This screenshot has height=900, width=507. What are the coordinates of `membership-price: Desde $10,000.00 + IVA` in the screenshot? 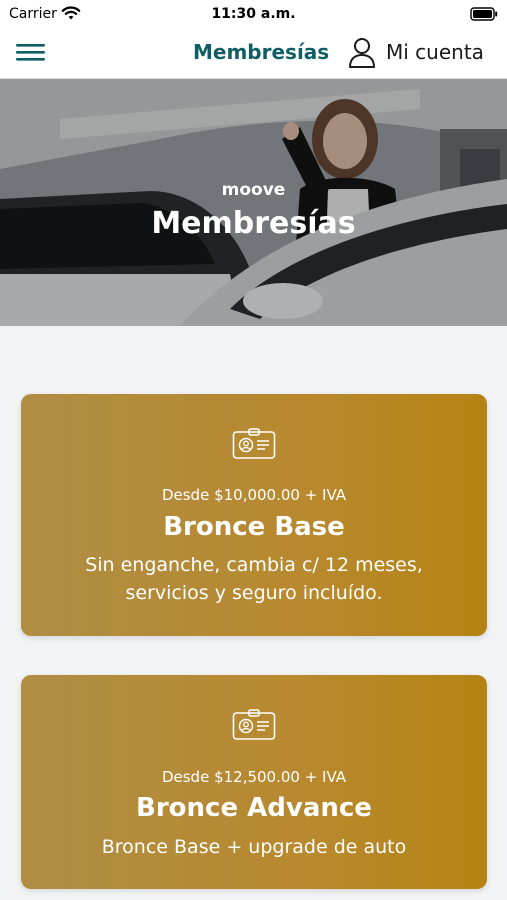 It's located at (254, 495).